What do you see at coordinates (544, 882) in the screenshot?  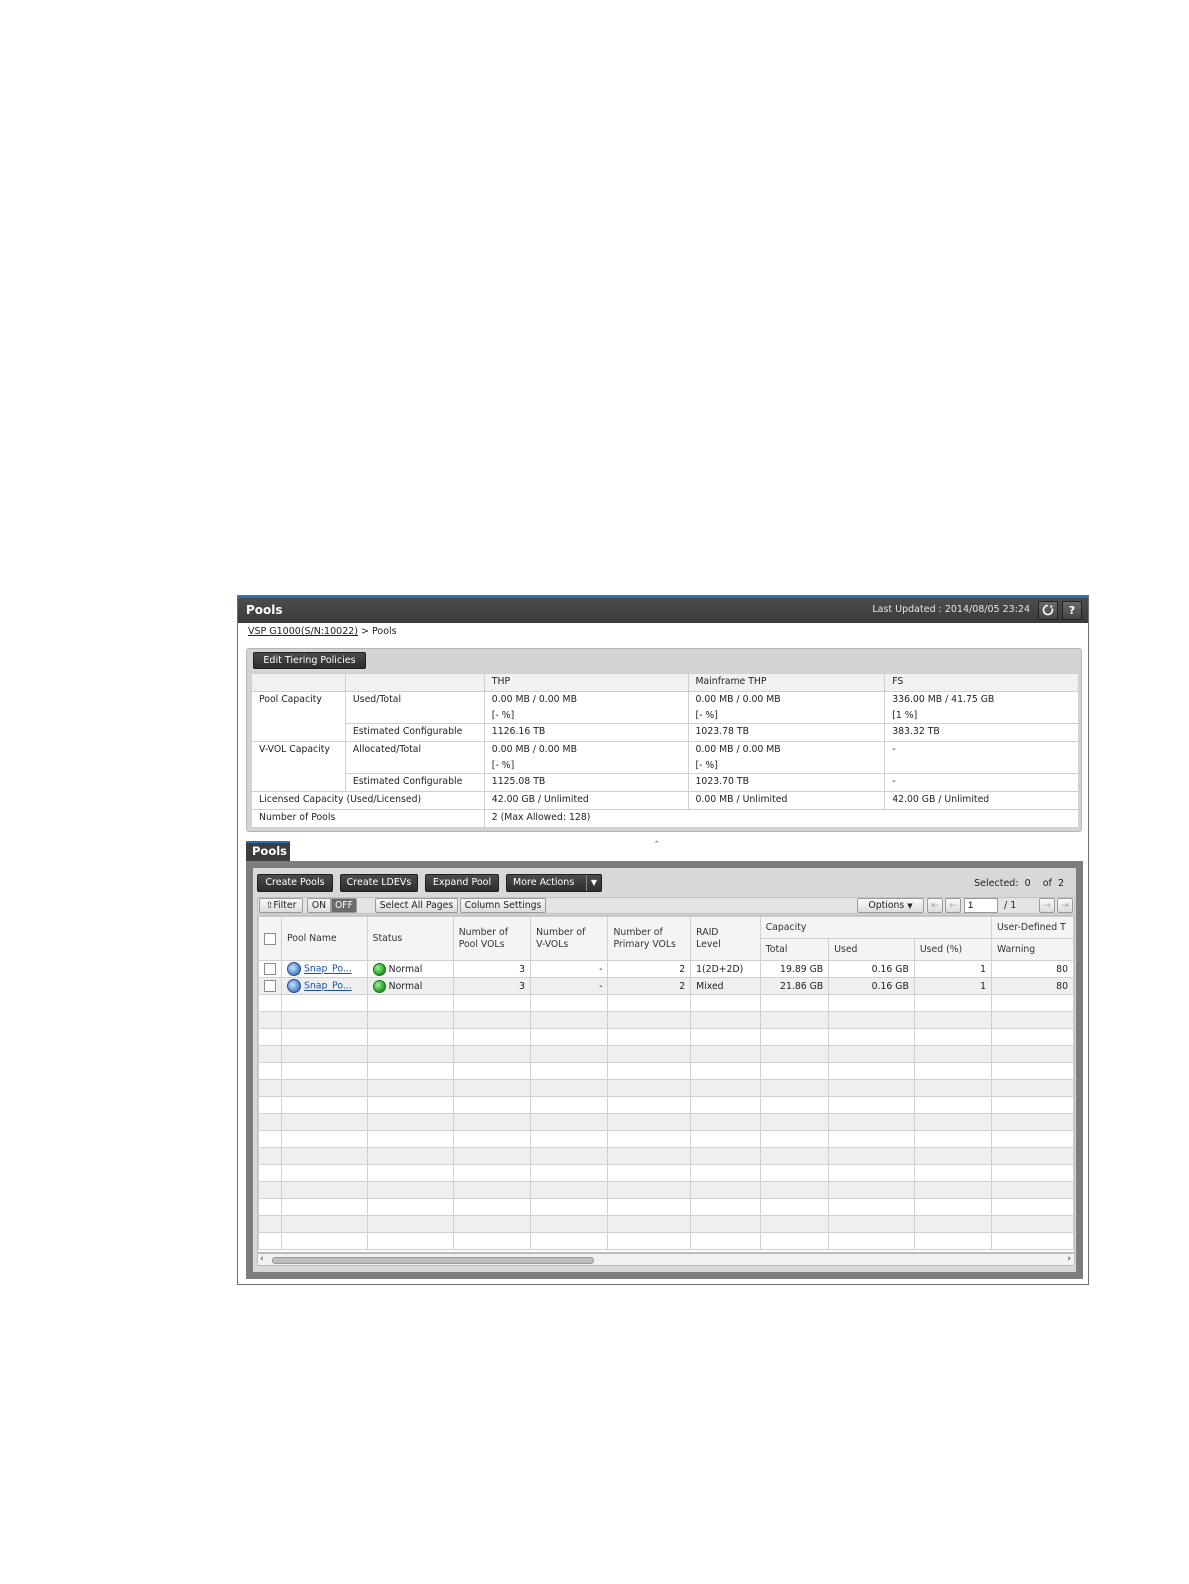 I see `more-actions-label: More Actions` at bounding box center [544, 882].